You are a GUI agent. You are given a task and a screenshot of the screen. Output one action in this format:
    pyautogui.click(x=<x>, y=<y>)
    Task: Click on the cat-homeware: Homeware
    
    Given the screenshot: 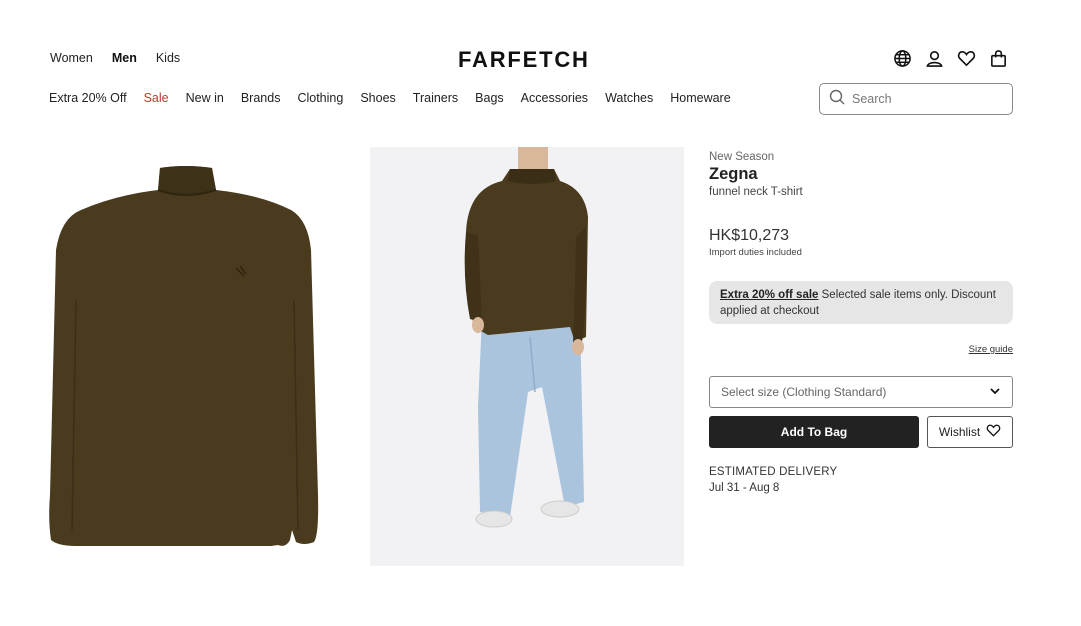 What is the action you would take?
    pyautogui.click(x=700, y=98)
    